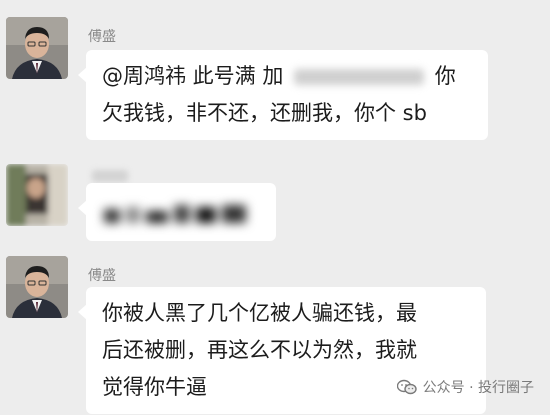 The height and width of the screenshot is (415, 550). I want to click on message-line: @周鸿祎 此号满 加 你, so click(288, 76).